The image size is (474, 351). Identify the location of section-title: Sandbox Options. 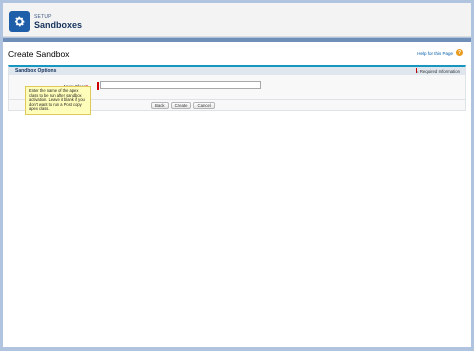
(36, 71).